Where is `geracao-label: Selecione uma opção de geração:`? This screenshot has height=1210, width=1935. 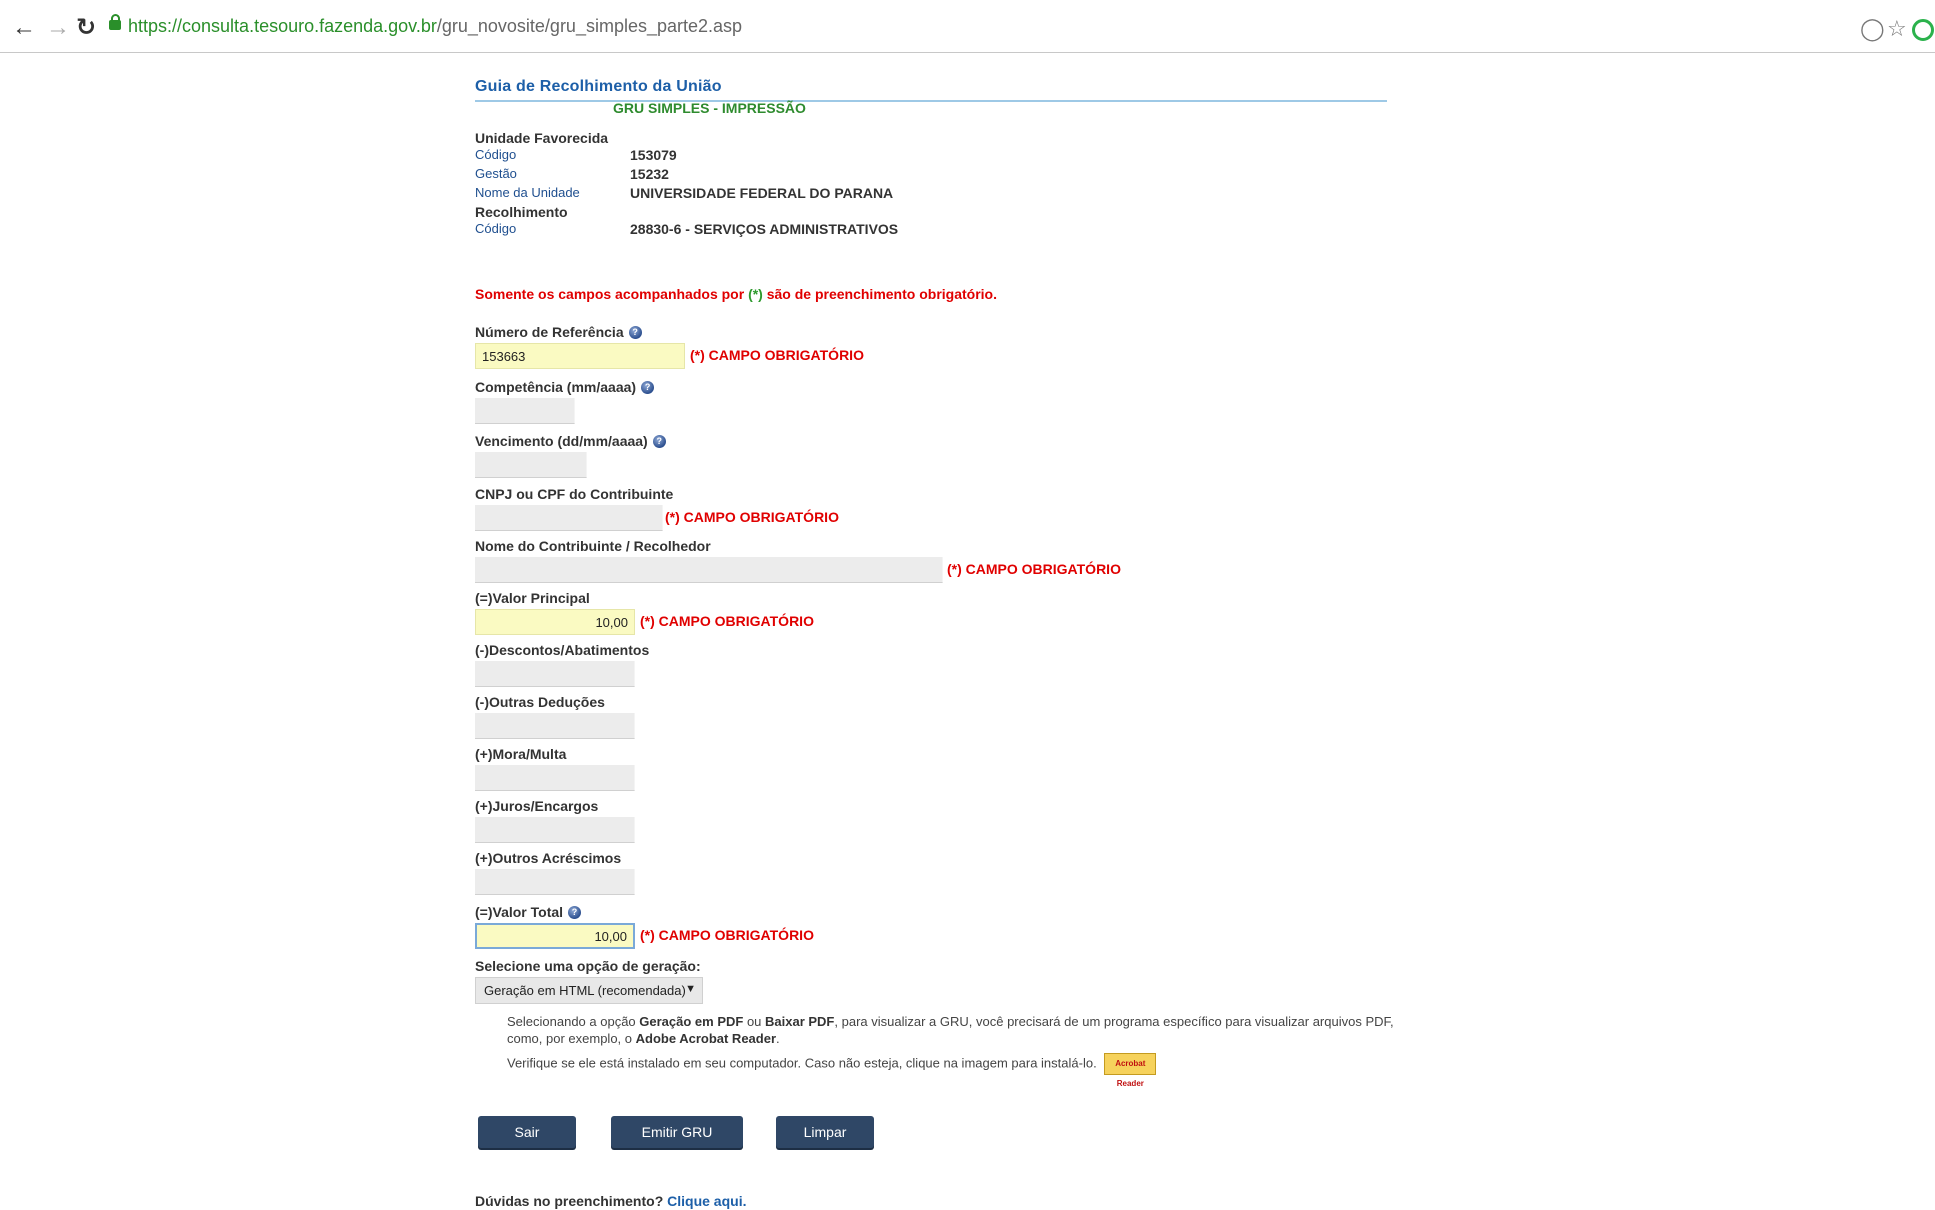 geracao-label: Selecione uma opção de geração: is located at coordinates (588, 966).